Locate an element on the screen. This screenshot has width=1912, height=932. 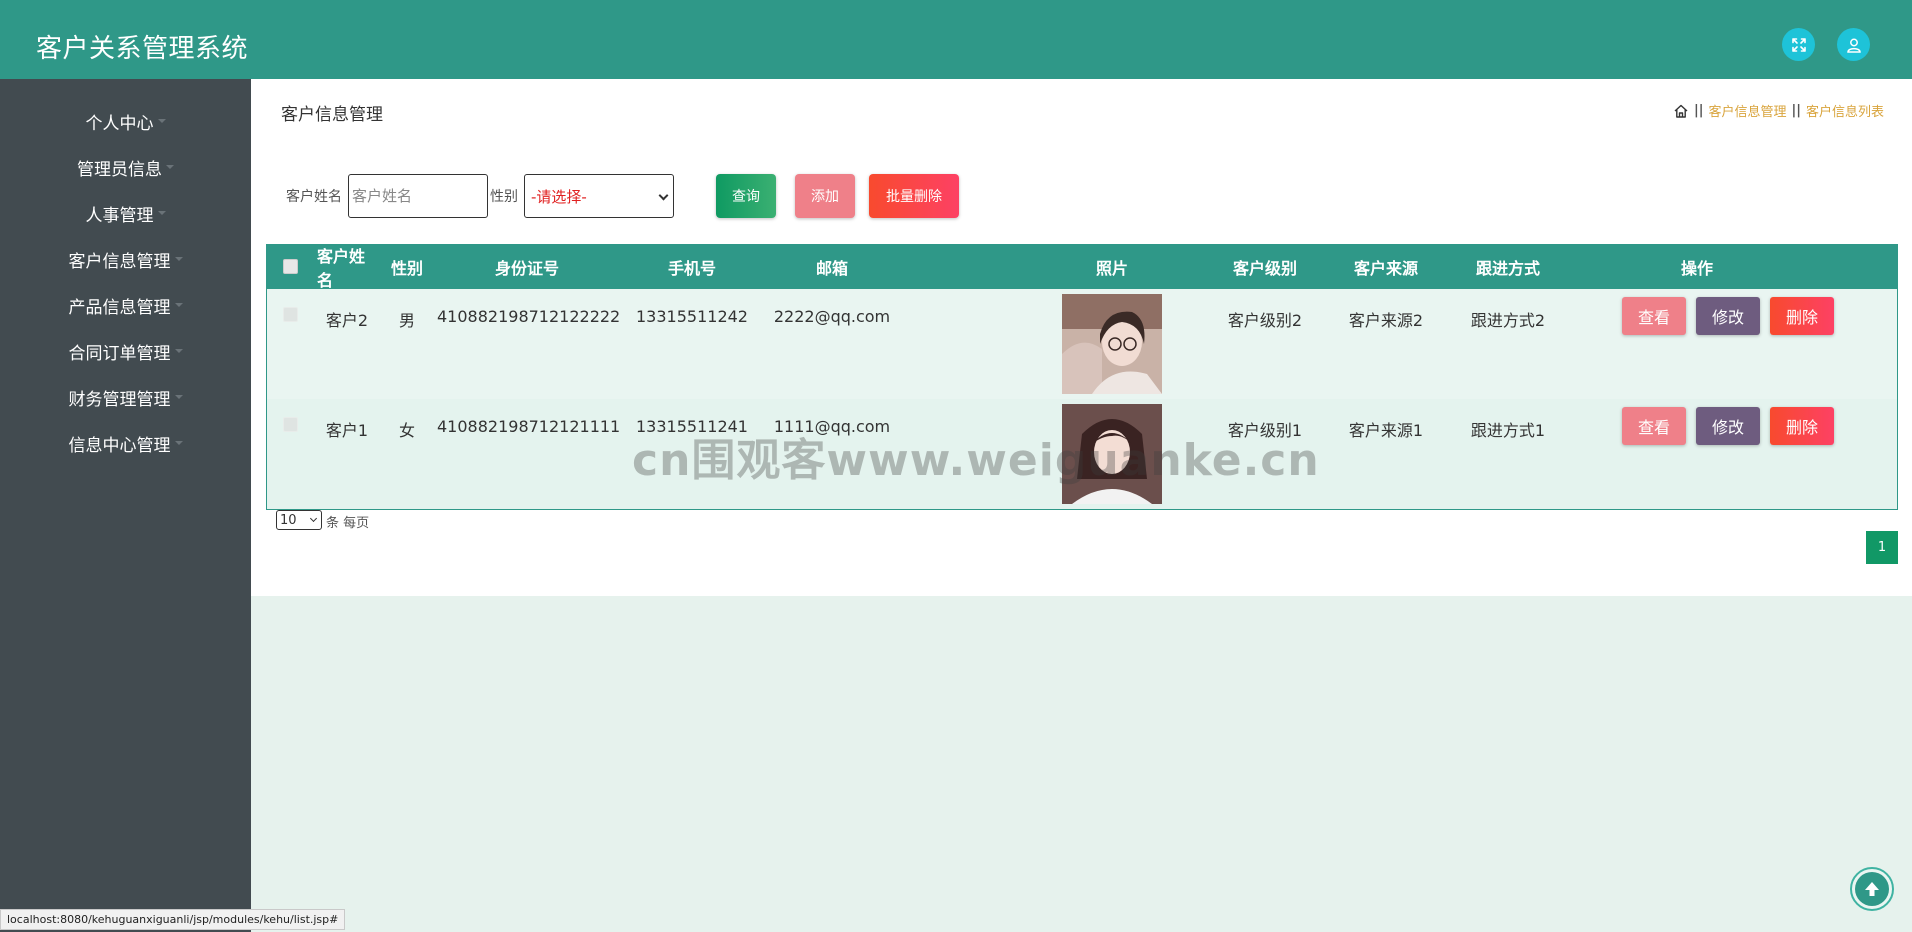
page-title: 客户信息管理 is located at coordinates (332, 115).